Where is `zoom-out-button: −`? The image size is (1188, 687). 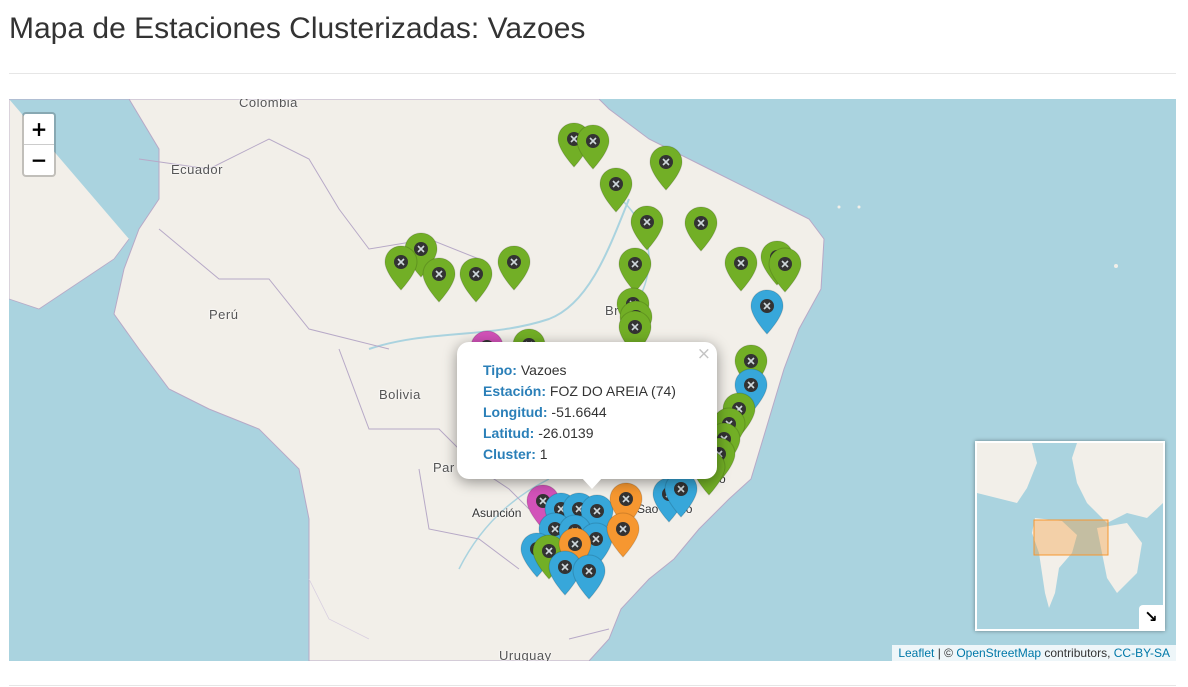
zoom-out-button: − is located at coordinates (39, 160).